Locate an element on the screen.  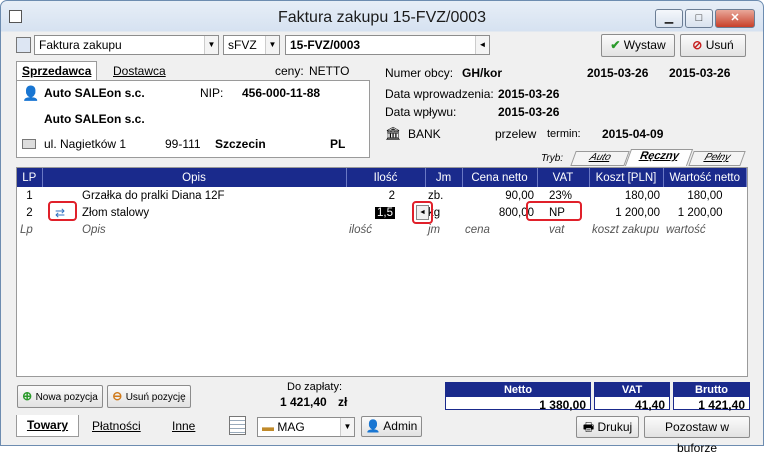
cell-opis: Złom stalowy is located at coordinates (194, 212).